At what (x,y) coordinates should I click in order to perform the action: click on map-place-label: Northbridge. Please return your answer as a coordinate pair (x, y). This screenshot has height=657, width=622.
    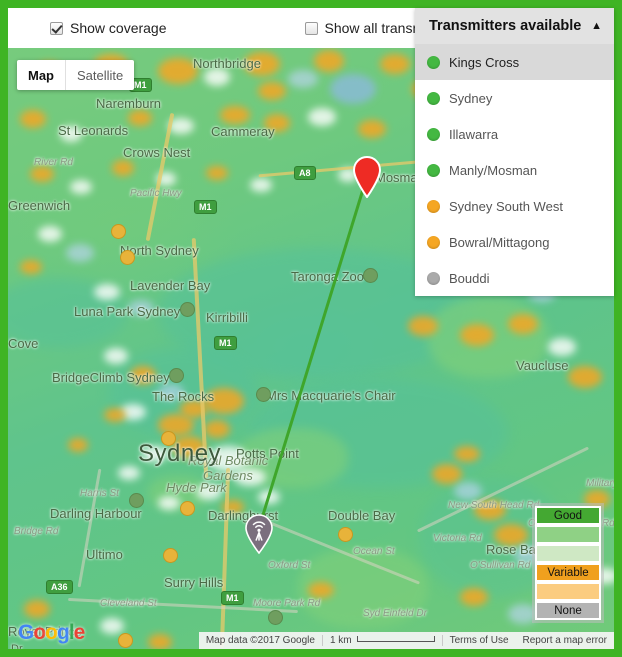
    Looking at the image, I should click on (227, 63).